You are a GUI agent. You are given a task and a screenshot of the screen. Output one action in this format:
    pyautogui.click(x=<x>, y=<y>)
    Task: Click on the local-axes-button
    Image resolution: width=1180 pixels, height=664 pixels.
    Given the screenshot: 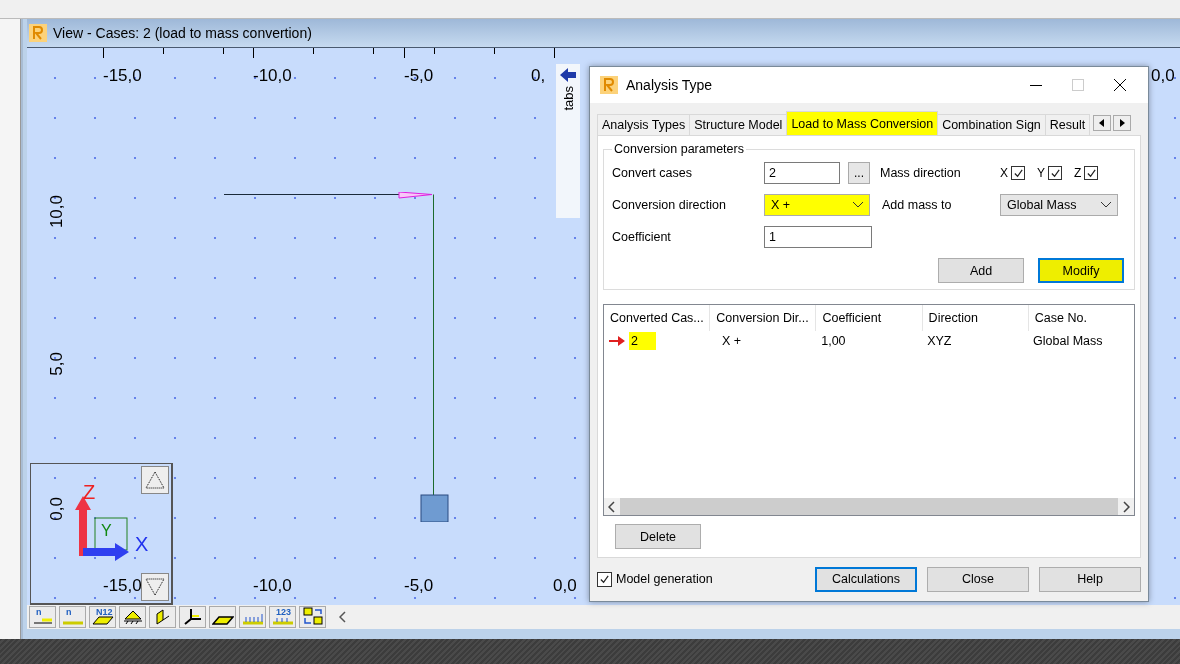 What is the action you would take?
    pyautogui.click(x=192, y=617)
    